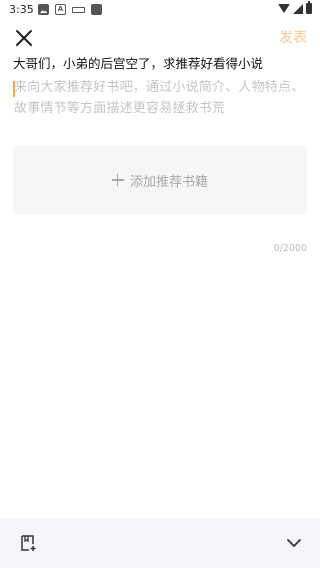 This screenshot has width=320, height=568. I want to click on post-title: 大哥们，小弟的后宫空了，求推荐好看得小说, so click(138, 62).